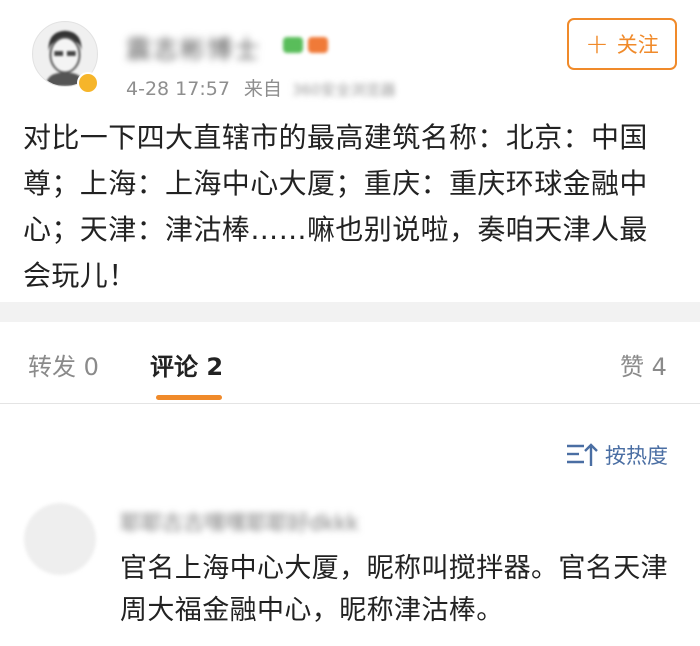 This screenshot has width=700, height=646. What do you see at coordinates (186, 364) in the screenshot?
I see `tab-comment: 评论 2` at bounding box center [186, 364].